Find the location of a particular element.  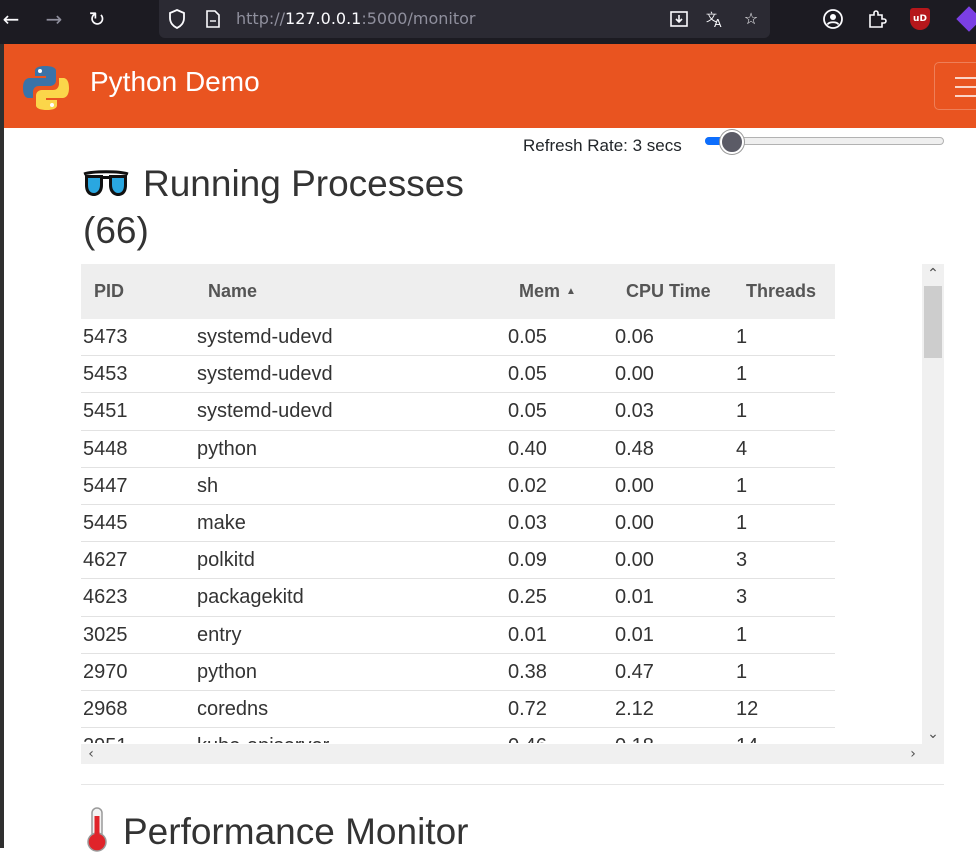

extensions-puzzle-icon is located at coordinates (877, 19).